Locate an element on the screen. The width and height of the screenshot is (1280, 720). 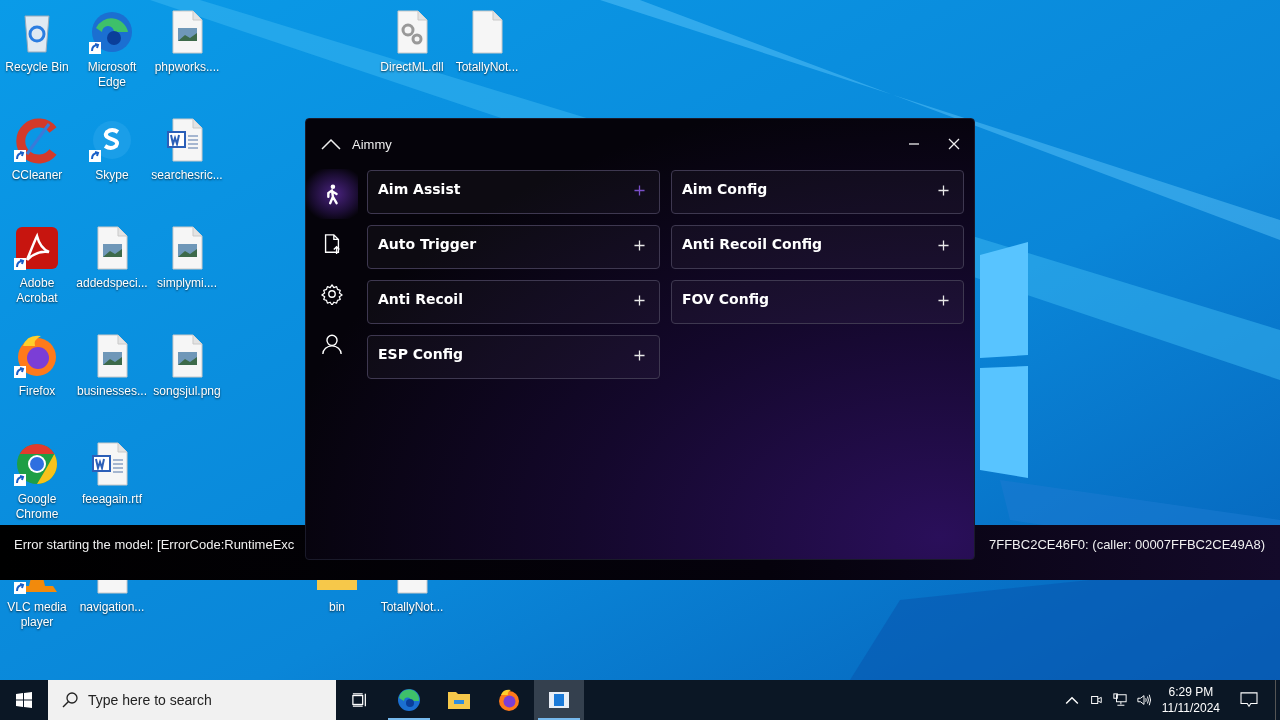
section-title: ESP Config is located at coordinates (421, 354).